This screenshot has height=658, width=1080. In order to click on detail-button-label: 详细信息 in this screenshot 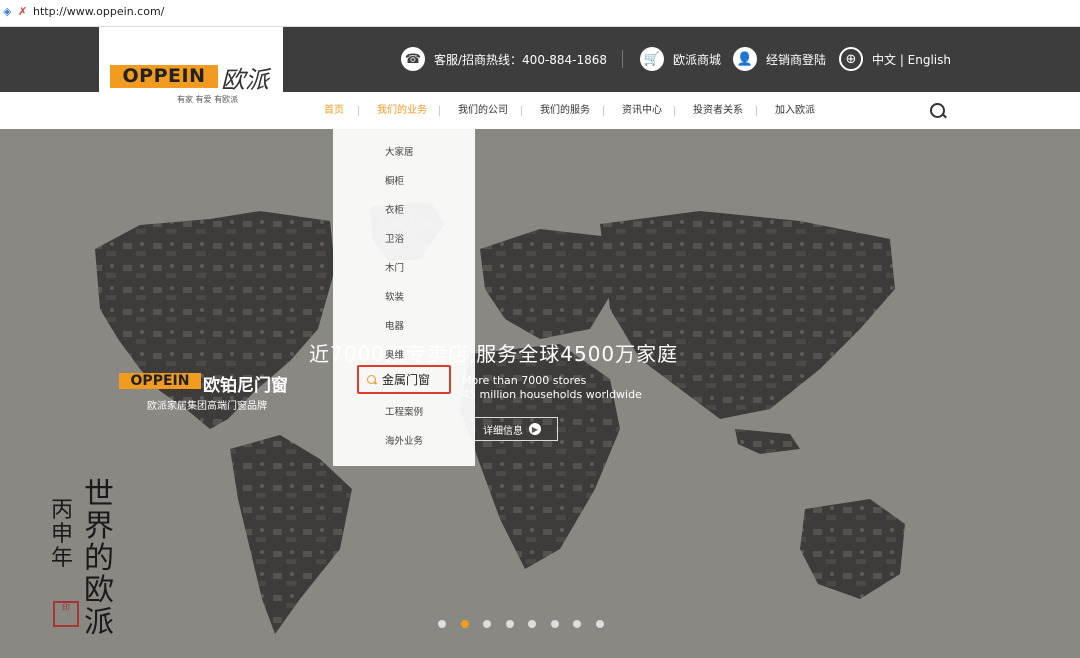, I will do `click(503, 431)`.